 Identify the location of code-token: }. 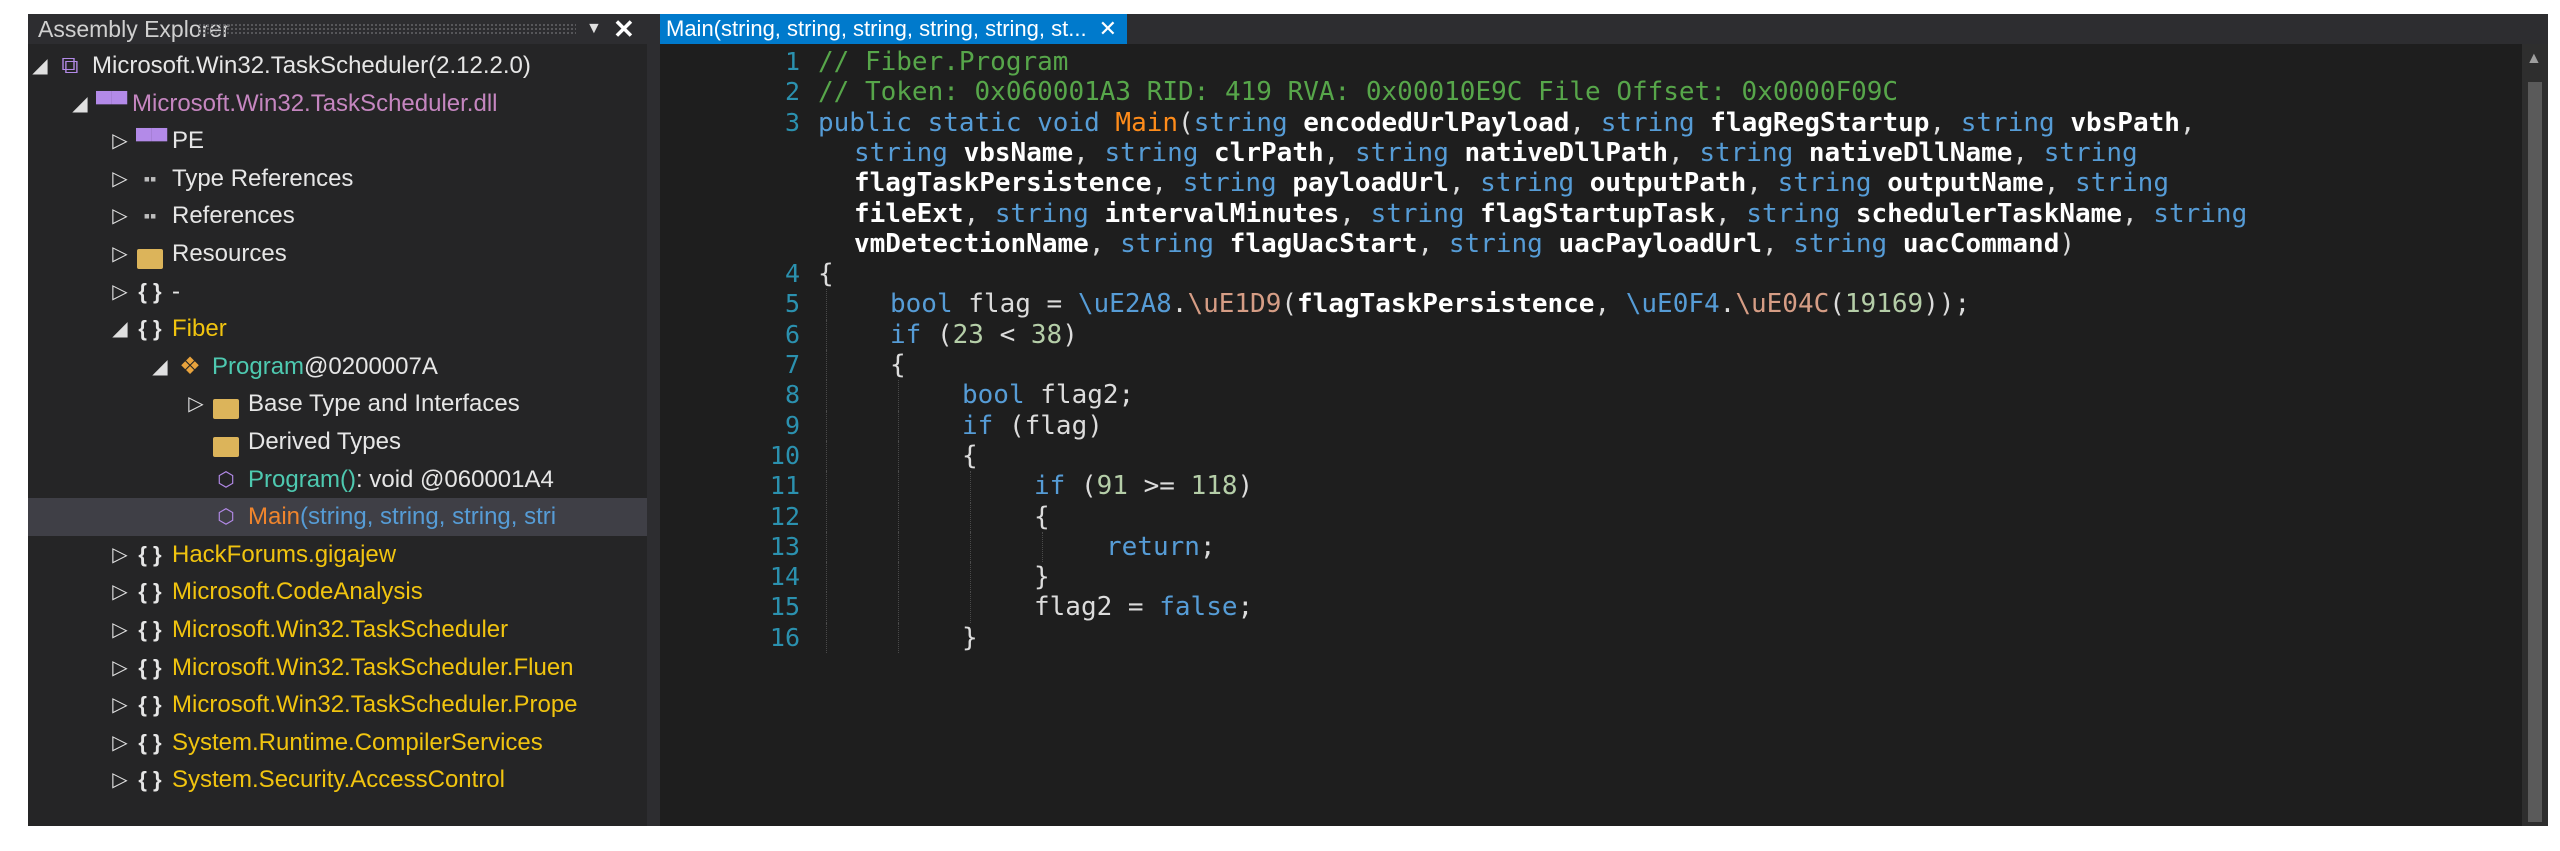
(970, 637).